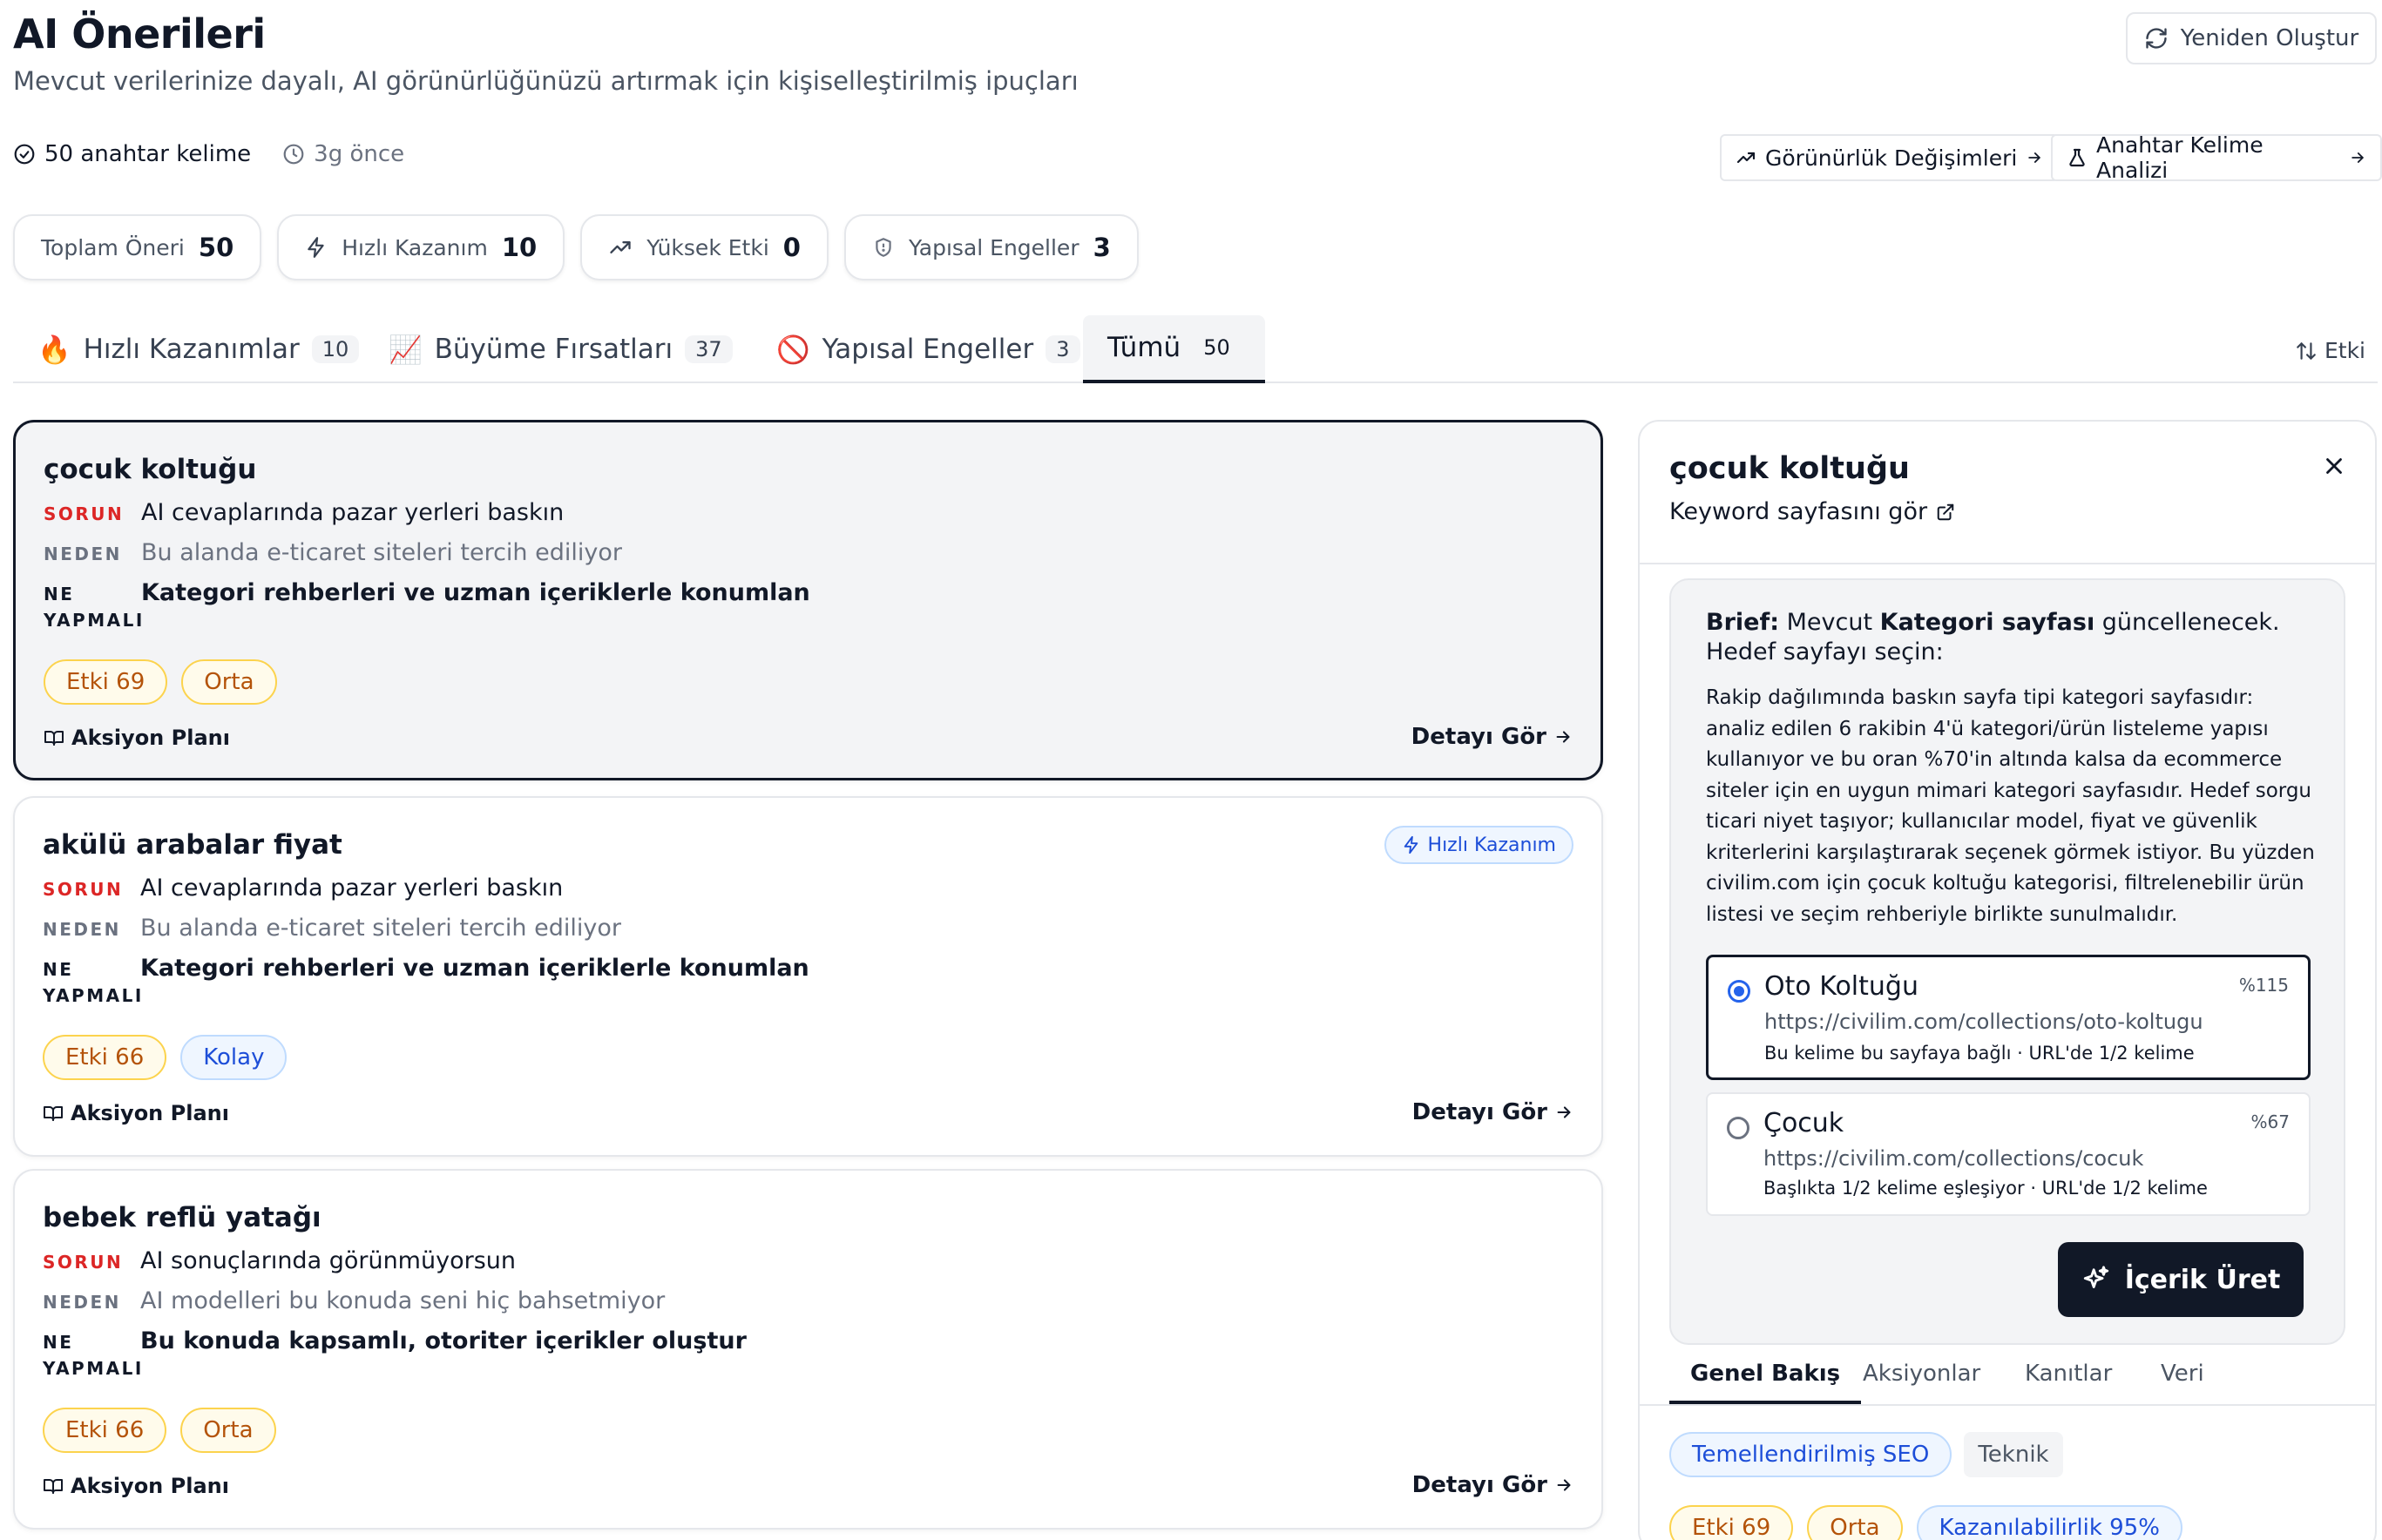 This screenshot has height=1540, width=2382. Describe the element at coordinates (793, 350) in the screenshot. I see `prohibited-icon: 🚫` at that location.